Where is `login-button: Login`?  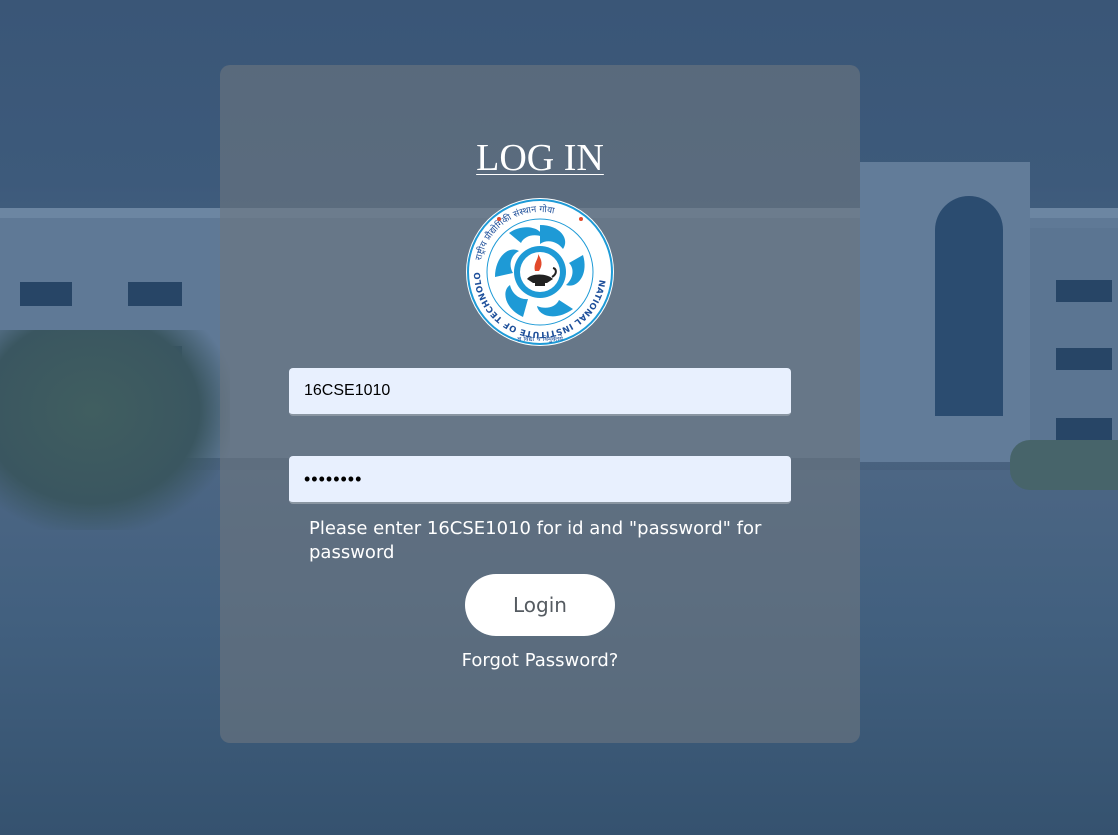
login-button: Login is located at coordinates (540, 605).